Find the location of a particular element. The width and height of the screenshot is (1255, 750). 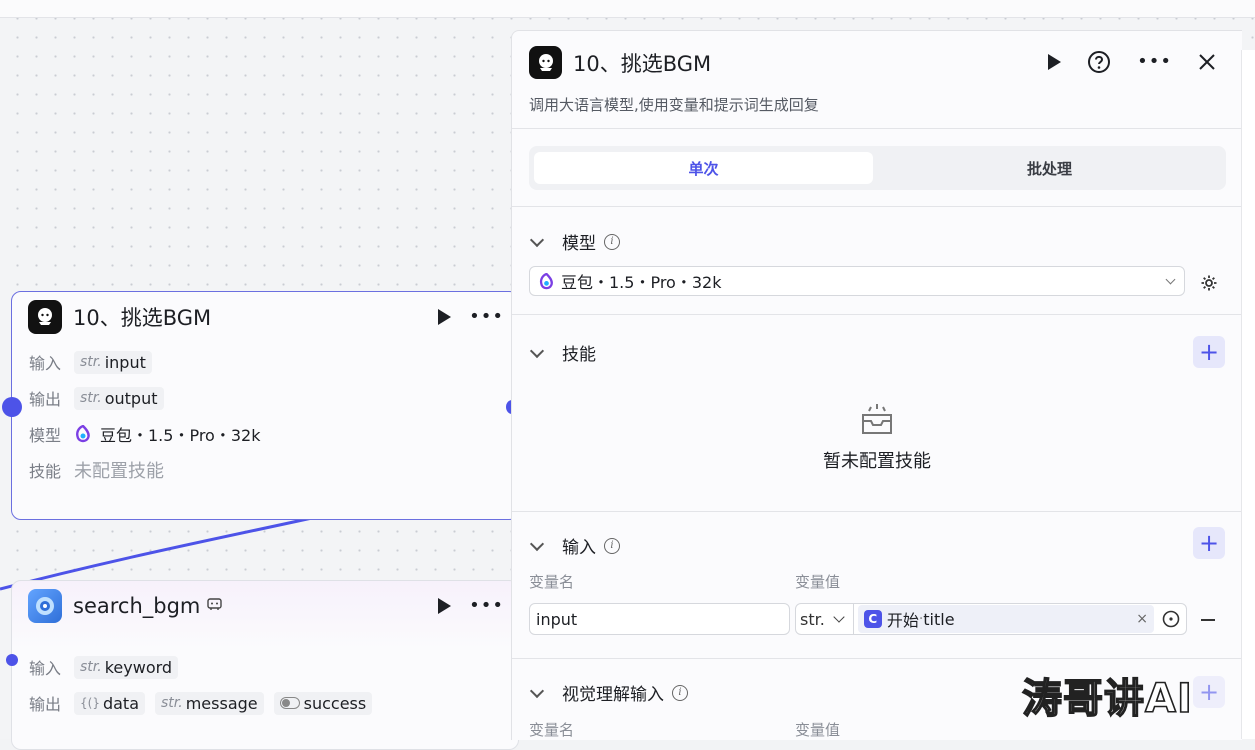

top-toolbar is located at coordinates (627, 9).